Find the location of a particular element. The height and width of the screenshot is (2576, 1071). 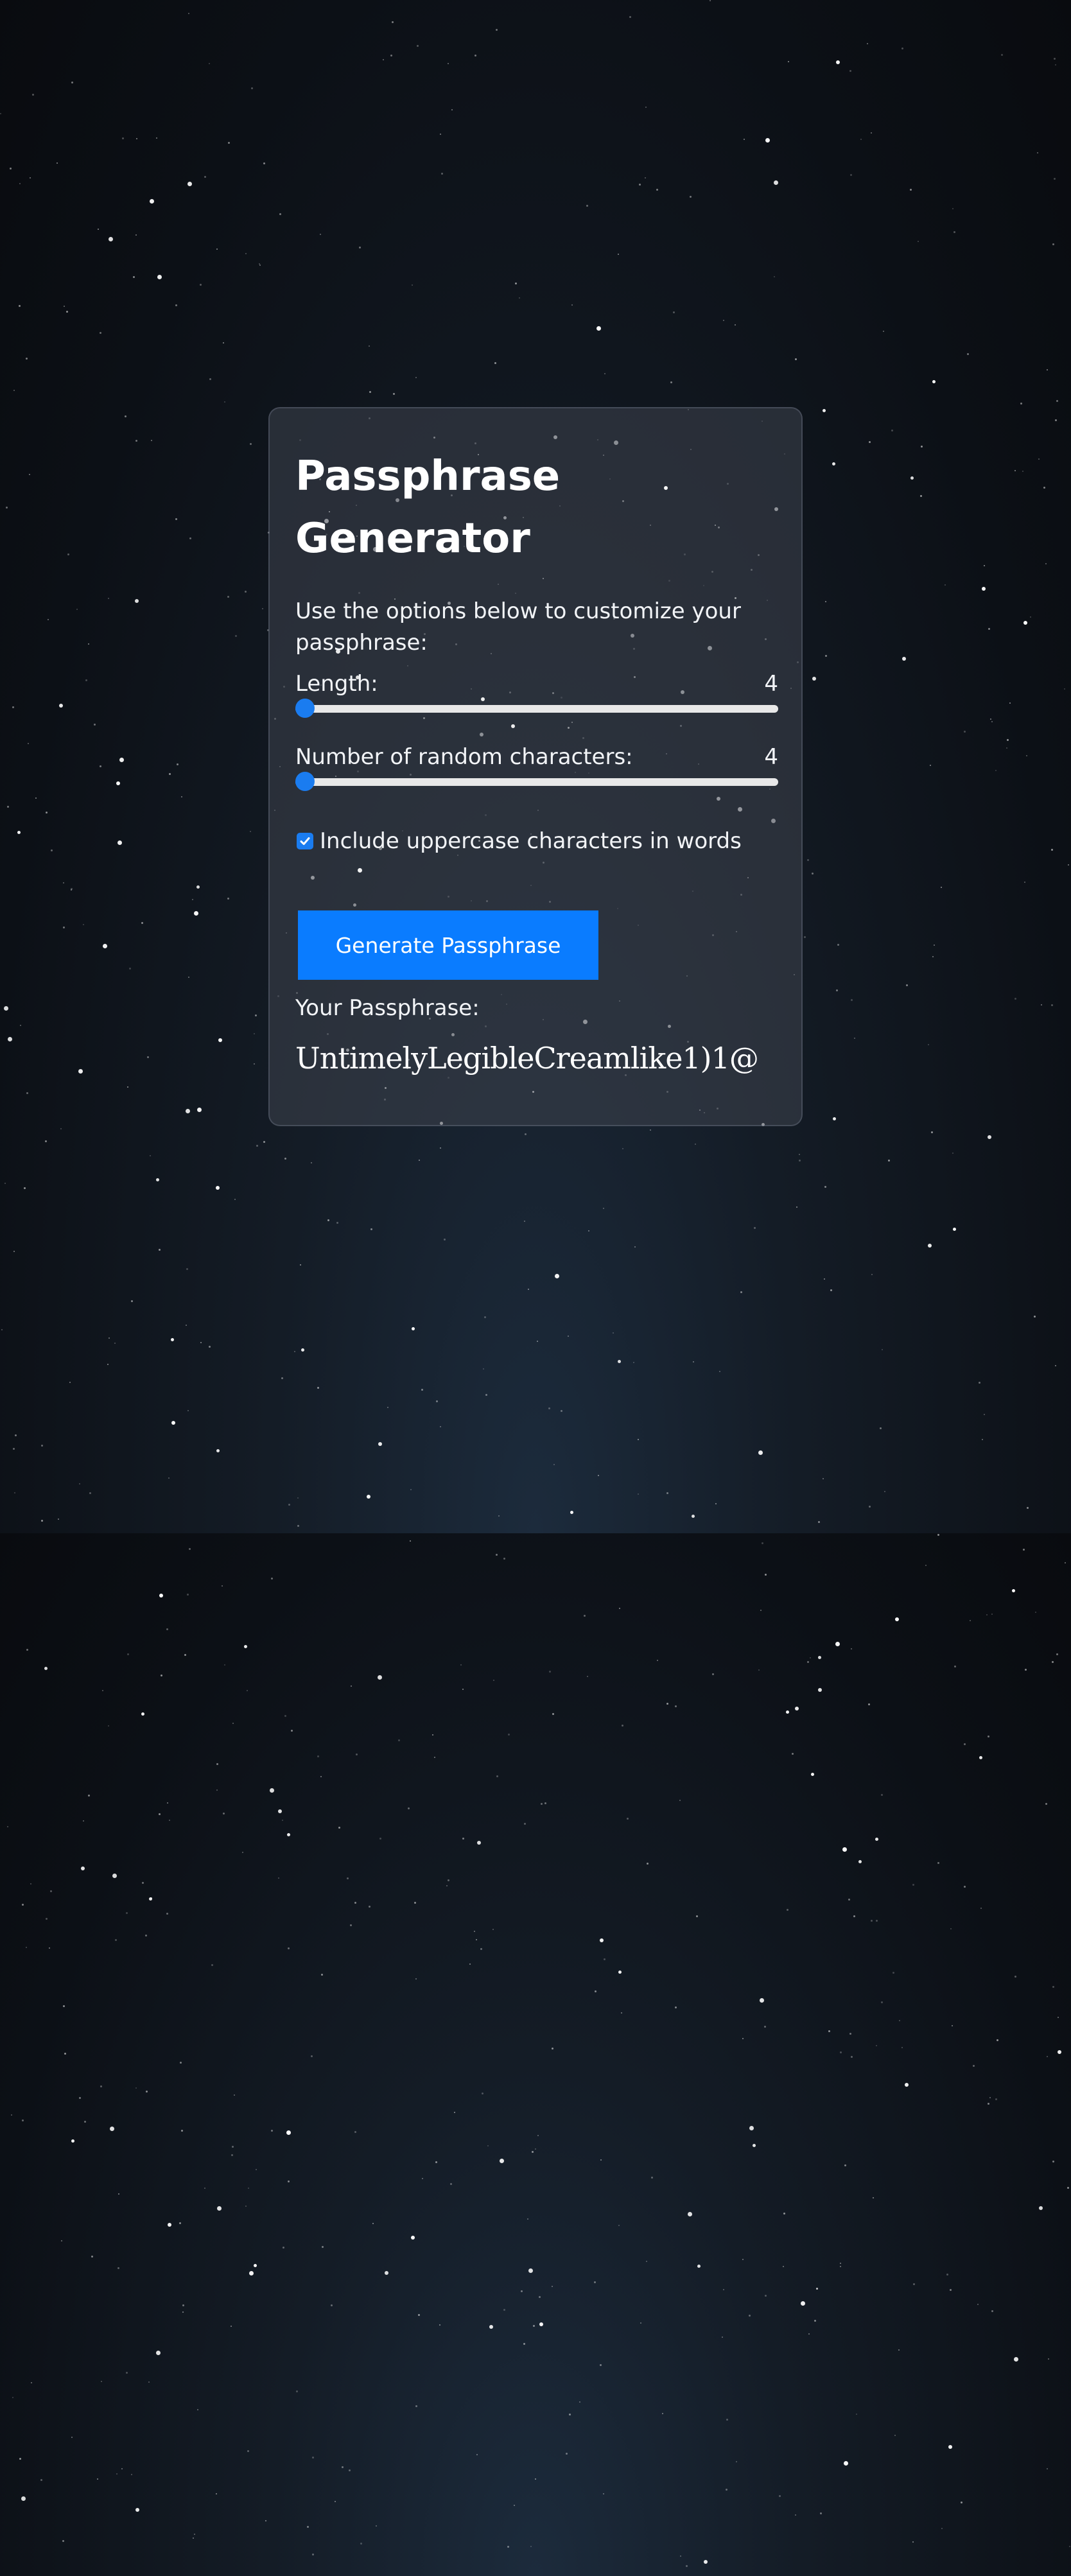

uppercase-option: Include uppercase characters in words is located at coordinates (535, 841).